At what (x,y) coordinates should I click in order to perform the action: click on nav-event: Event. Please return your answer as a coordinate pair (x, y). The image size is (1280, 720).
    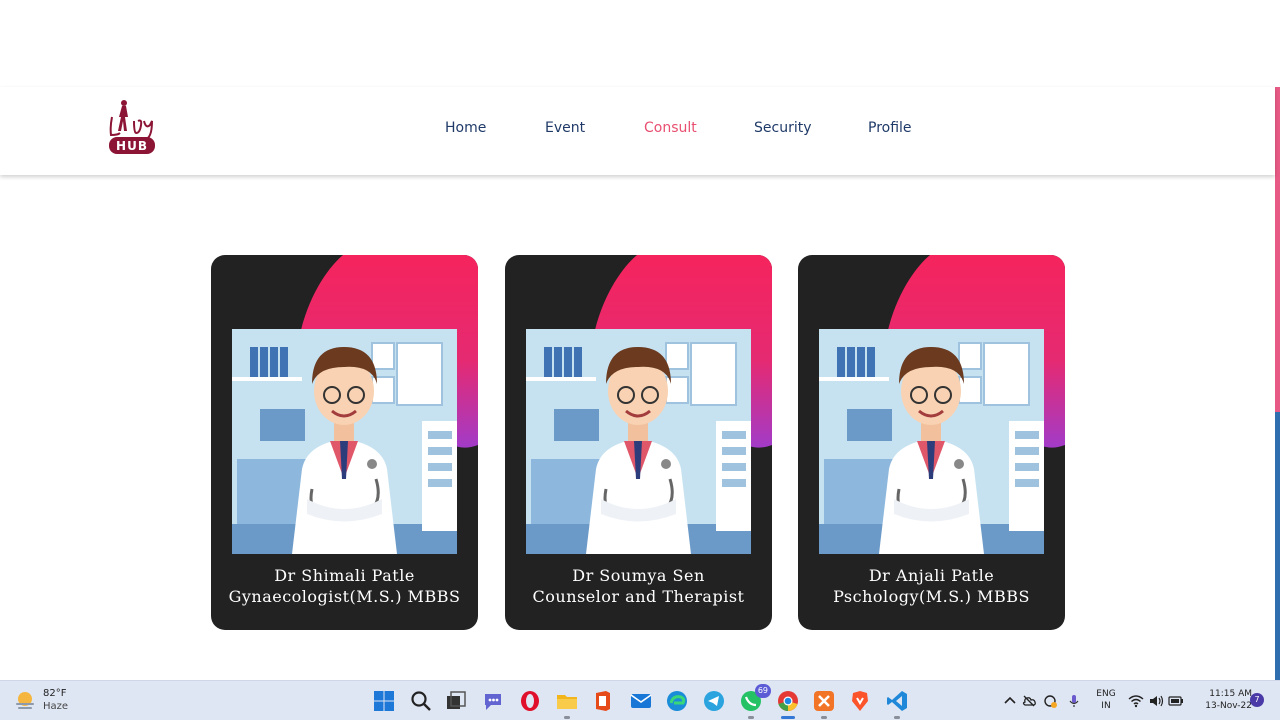
    Looking at the image, I should click on (565, 128).